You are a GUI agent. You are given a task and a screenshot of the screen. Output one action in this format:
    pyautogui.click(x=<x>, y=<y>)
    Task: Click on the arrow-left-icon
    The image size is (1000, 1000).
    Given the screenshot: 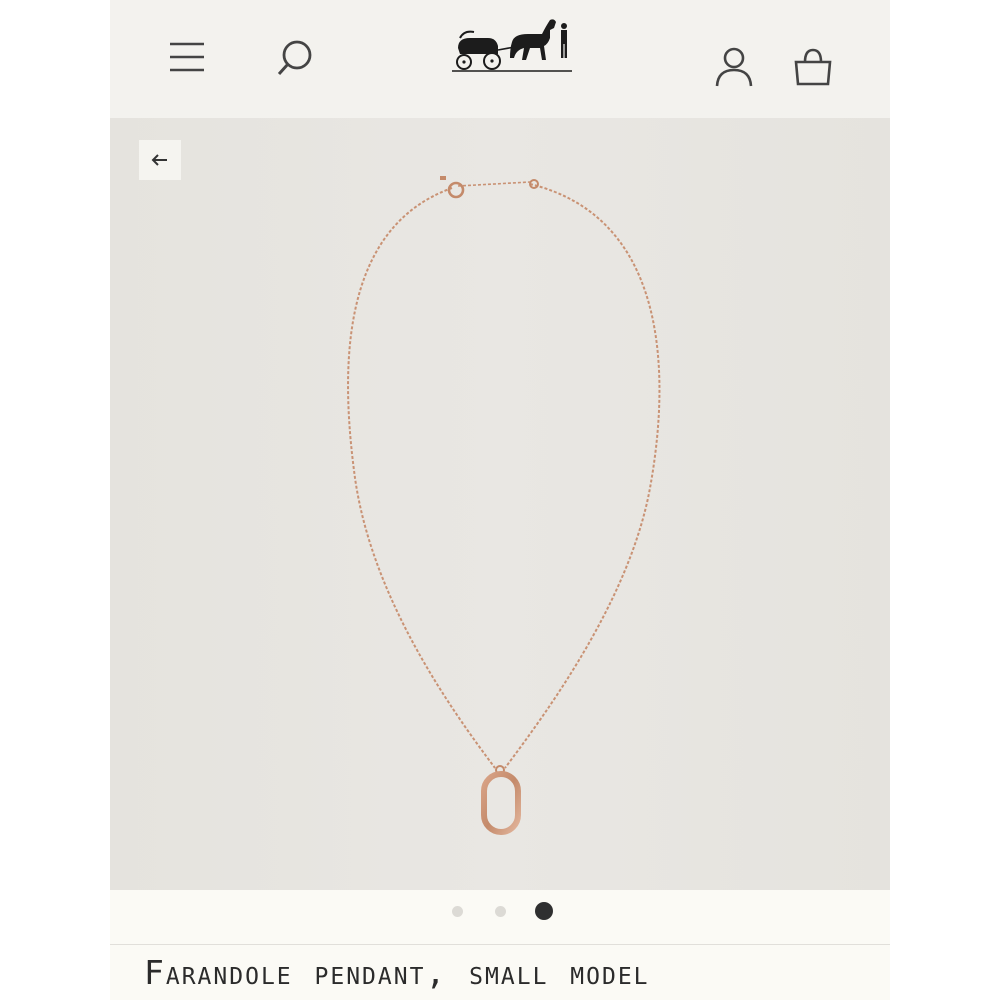 What is the action you would take?
    pyautogui.click(x=159, y=160)
    